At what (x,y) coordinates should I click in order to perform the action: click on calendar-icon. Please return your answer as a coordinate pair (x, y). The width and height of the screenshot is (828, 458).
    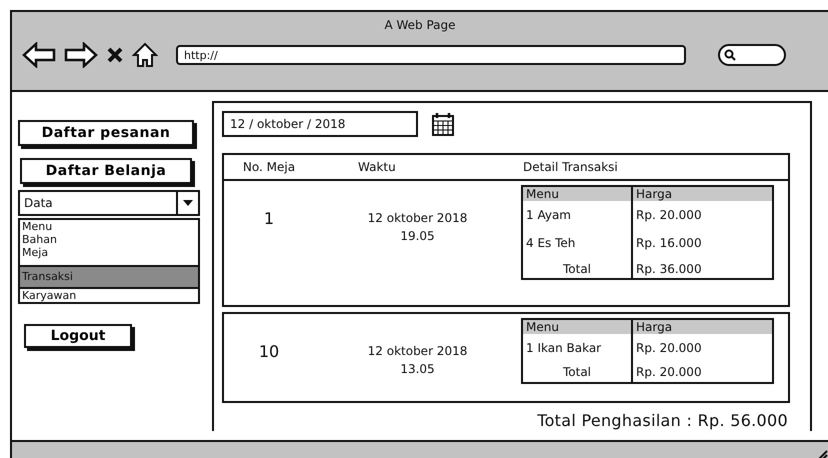
    Looking at the image, I should click on (443, 124).